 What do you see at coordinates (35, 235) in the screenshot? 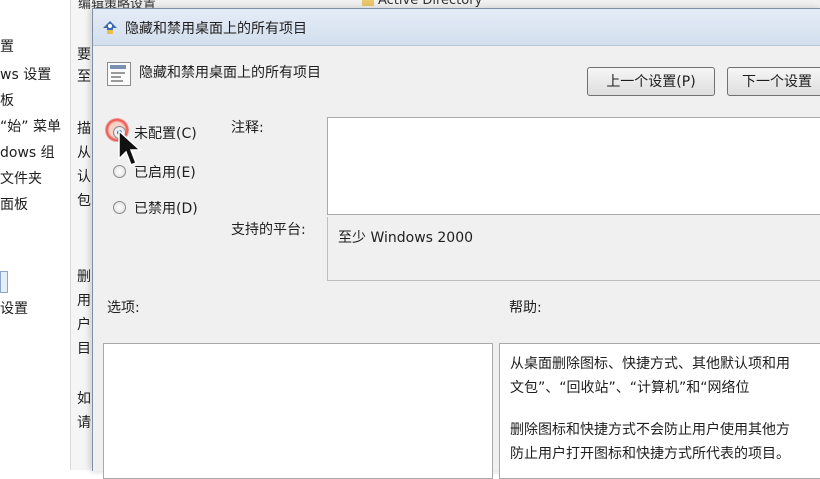
I see `background-tree-panel: 置 ws 设置 板 “始” 菜单 dows 组 文件夹 面板 设置` at bounding box center [35, 235].